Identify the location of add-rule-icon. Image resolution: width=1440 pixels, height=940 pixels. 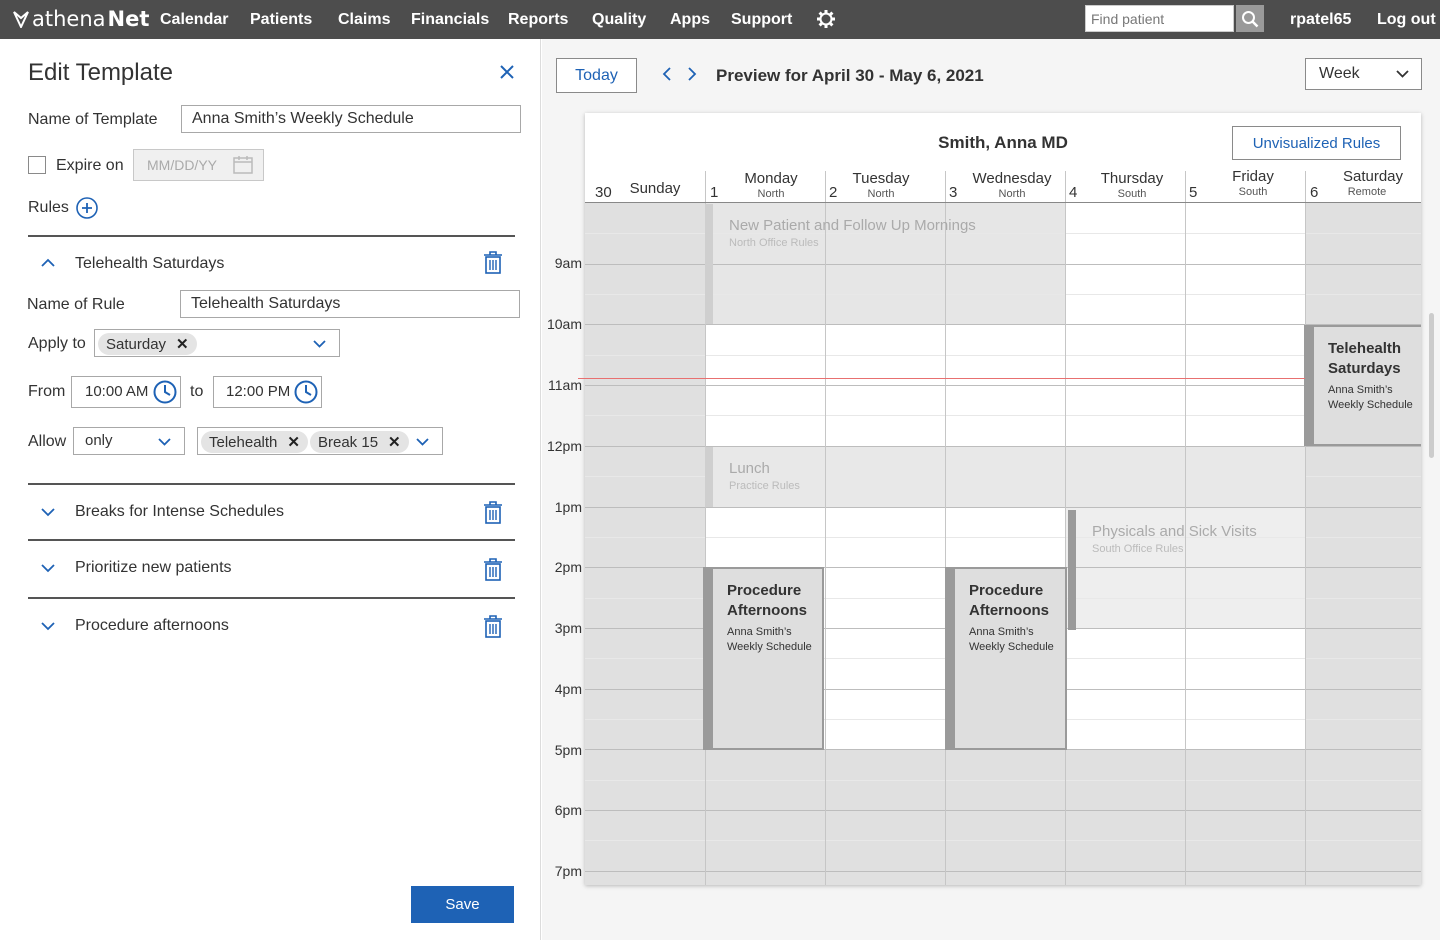
(87, 208).